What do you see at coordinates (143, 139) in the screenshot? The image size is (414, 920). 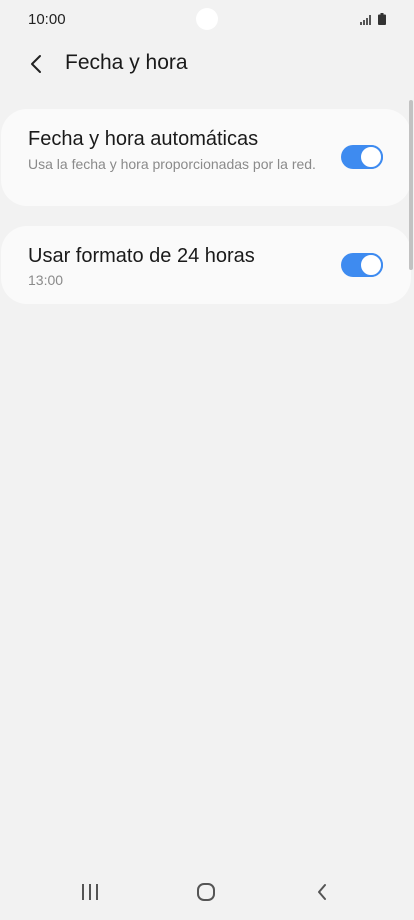 I see `setting-title: Fecha y hora automáticas` at bounding box center [143, 139].